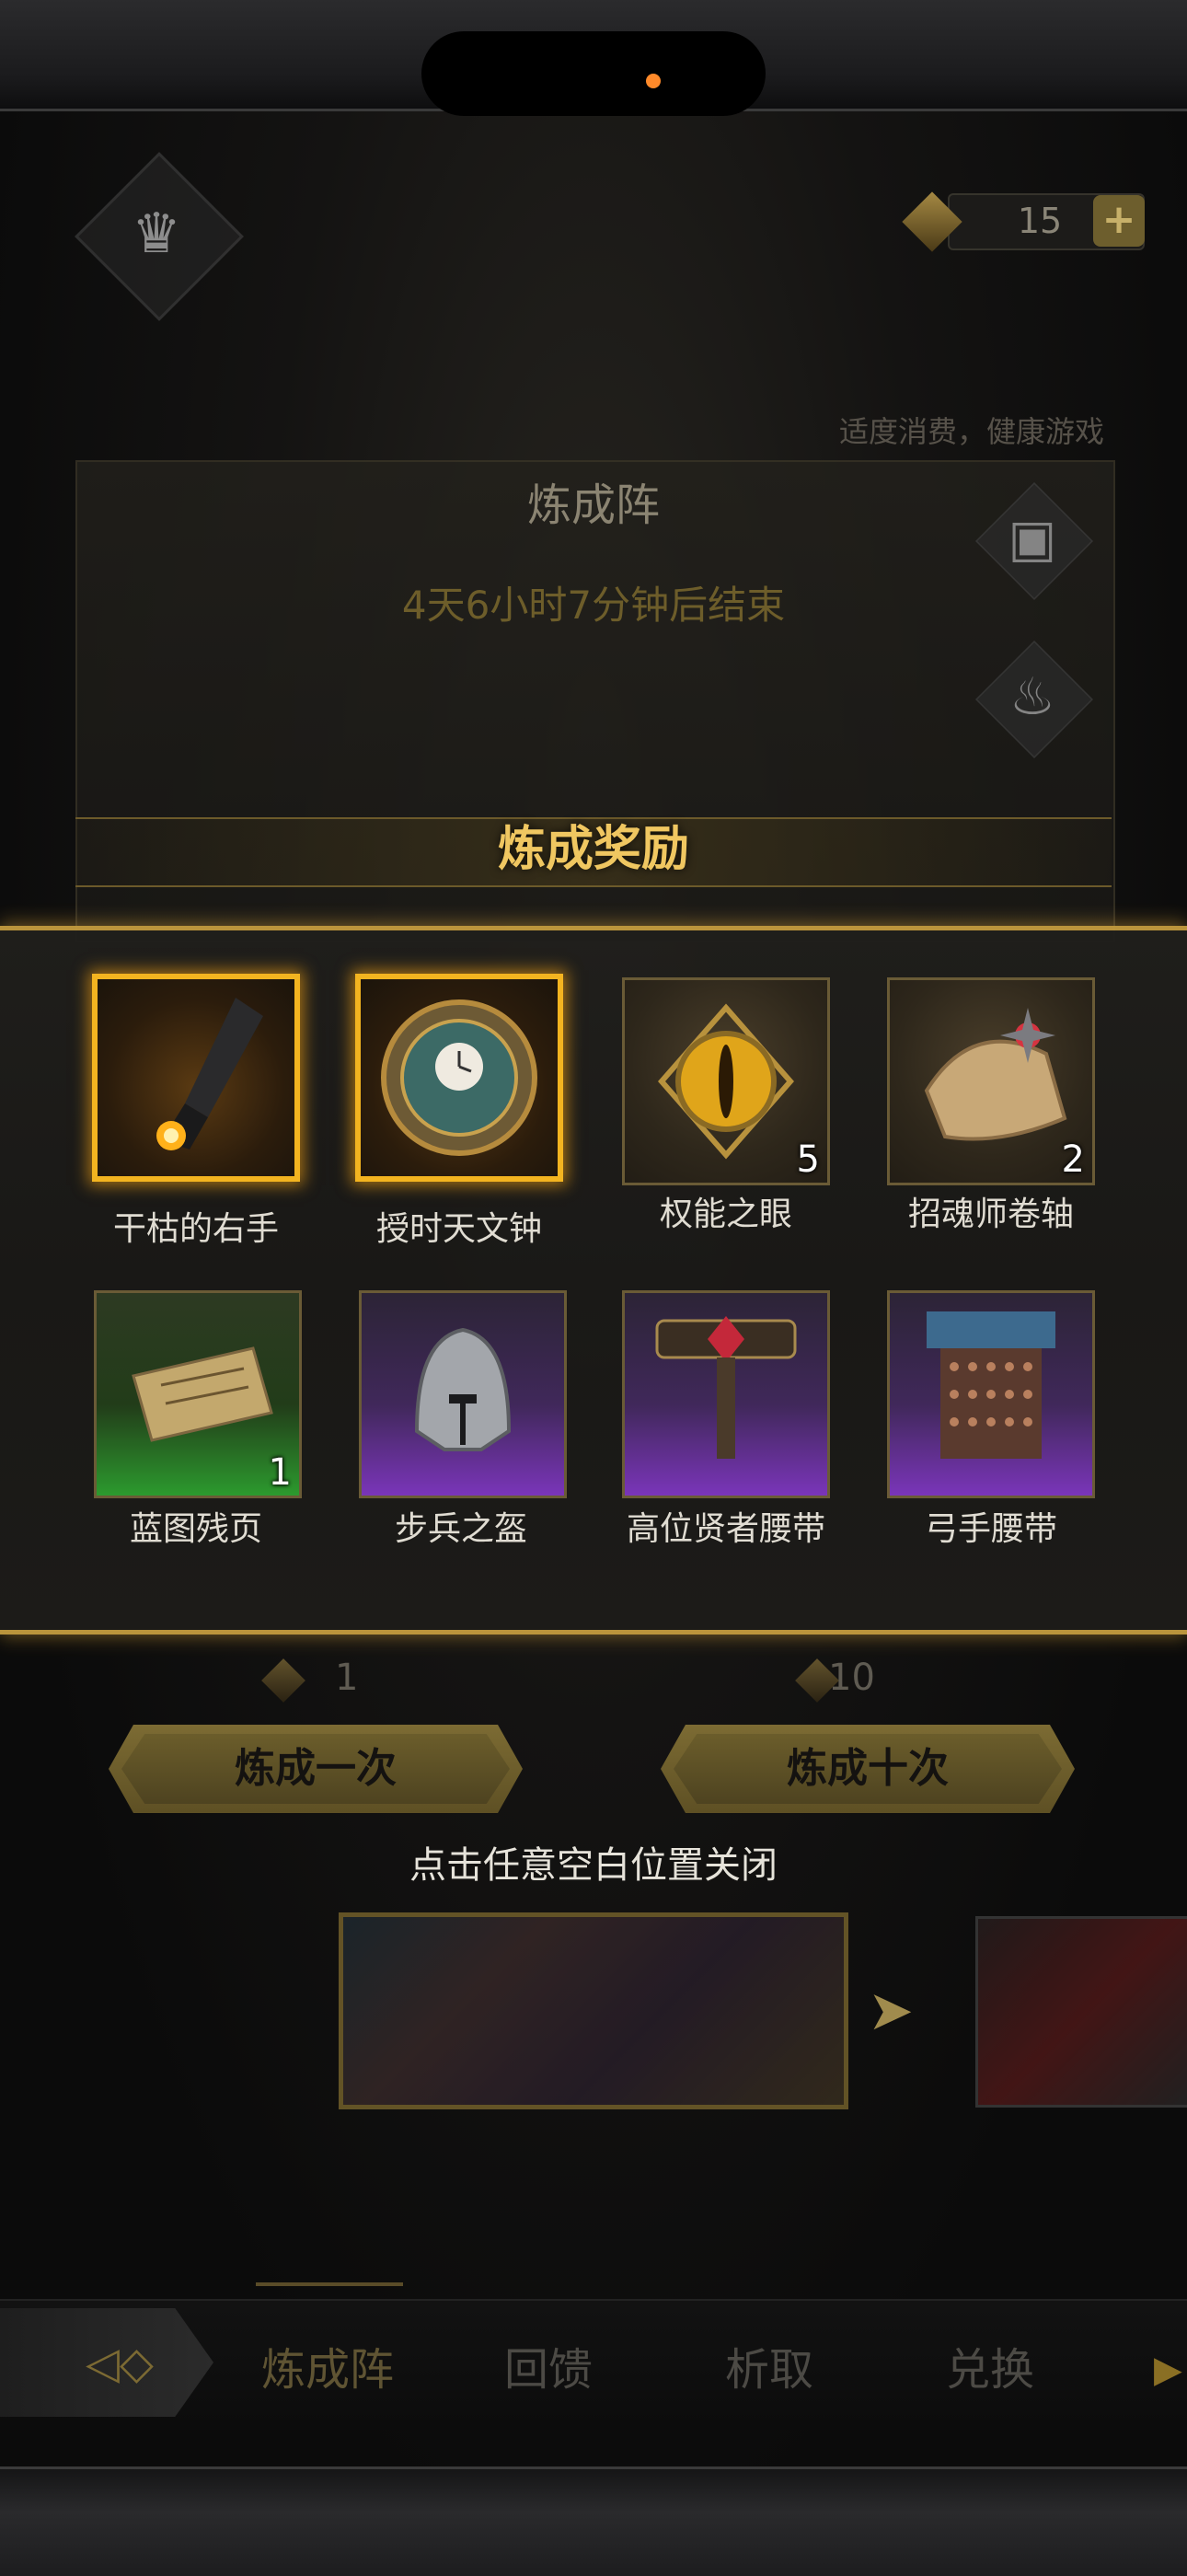  What do you see at coordinates (195, 1529) in the screenshot?
I see `reward-item-label: 蓝图残页` at bounding box center [195, 1529].